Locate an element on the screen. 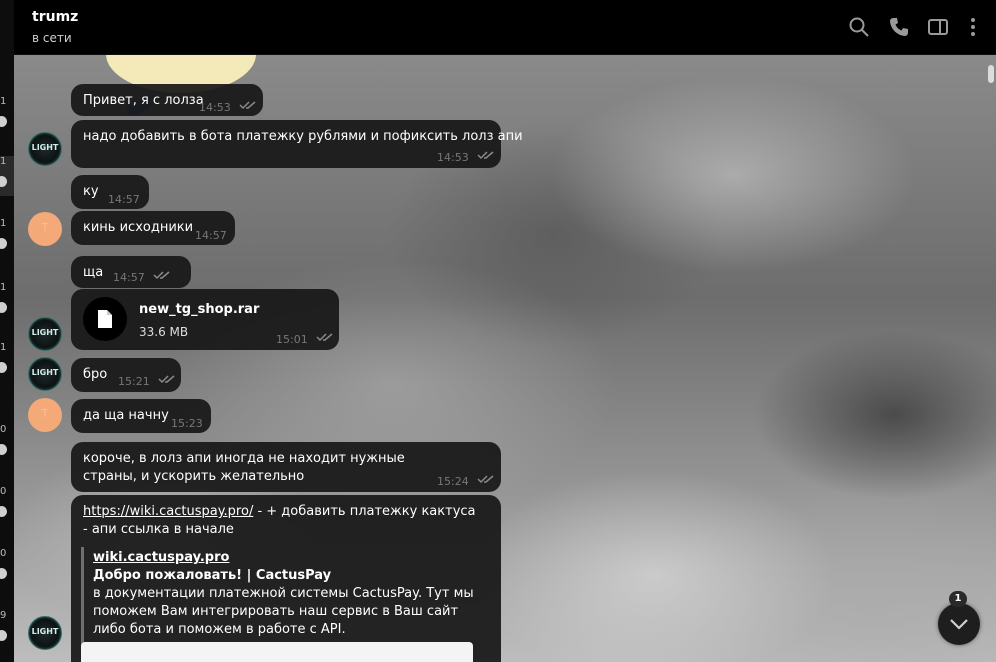 Image resolution: width=996 pixels, height=662 pixels. chat-list-item: 9 is located at coordinates (7, 630).